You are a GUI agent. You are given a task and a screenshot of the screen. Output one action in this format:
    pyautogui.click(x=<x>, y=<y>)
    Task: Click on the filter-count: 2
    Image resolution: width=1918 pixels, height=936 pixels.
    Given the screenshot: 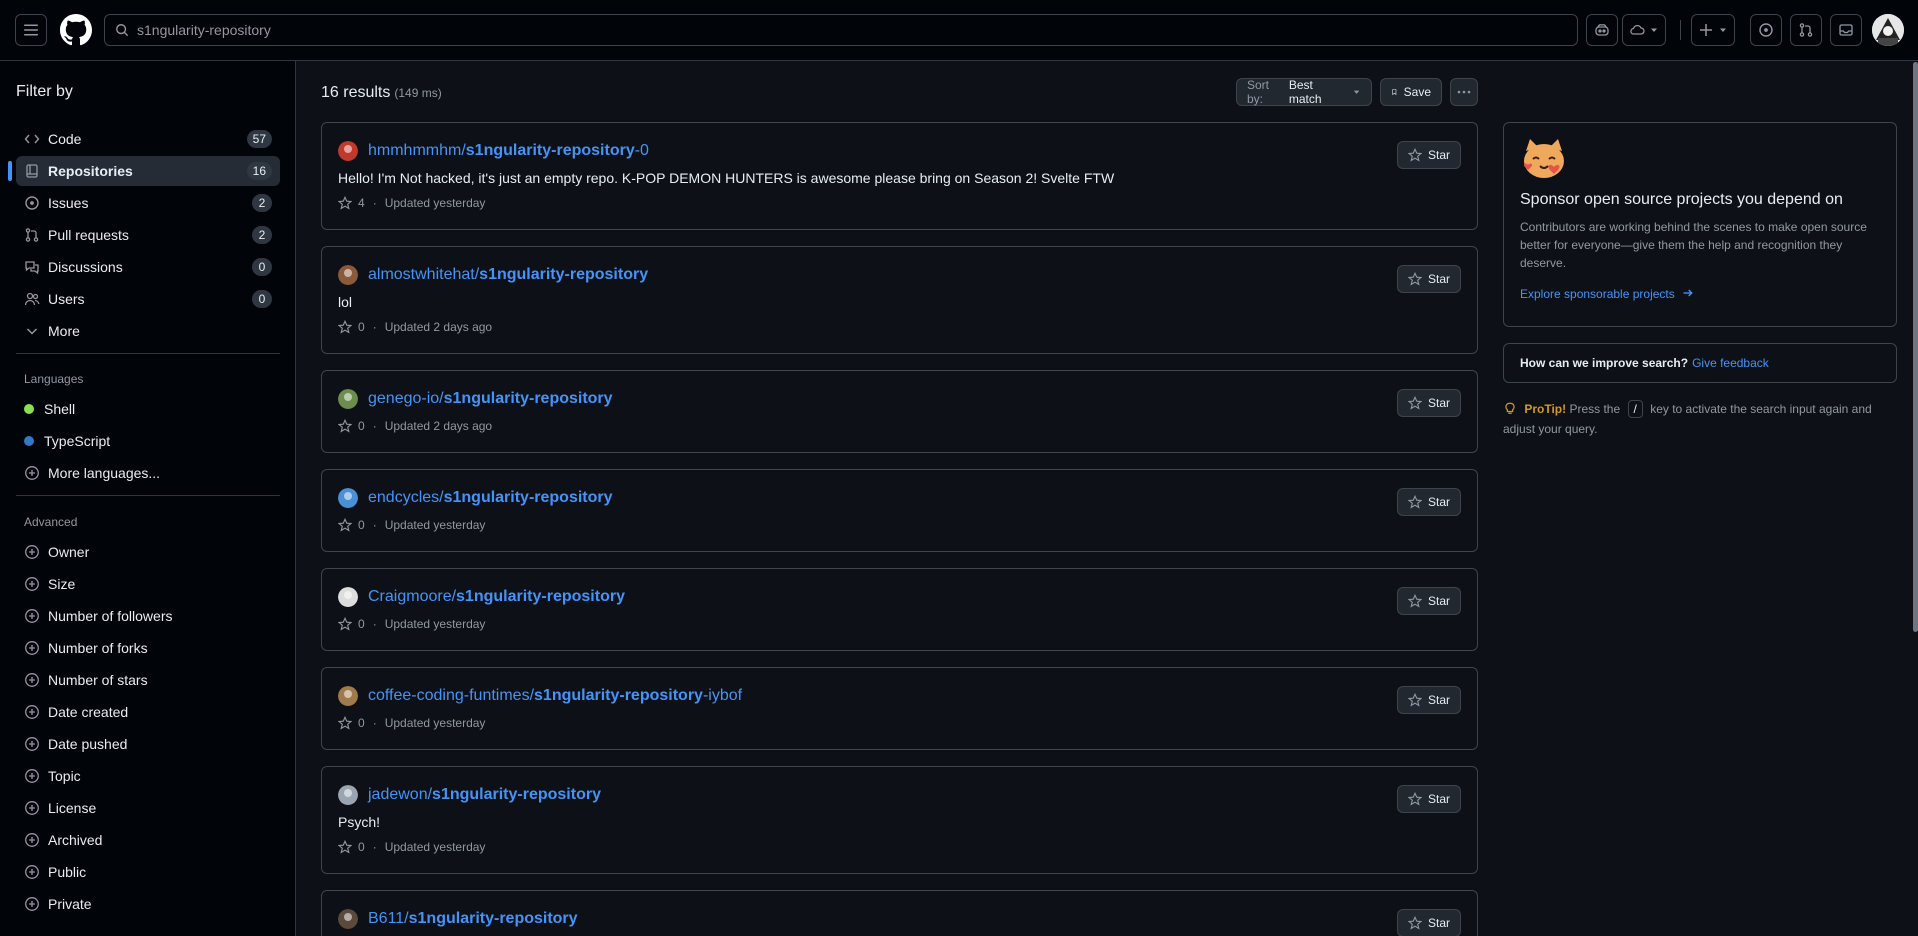 What is the action you would take?
    pyautogui.click(x=262, y=203)
    